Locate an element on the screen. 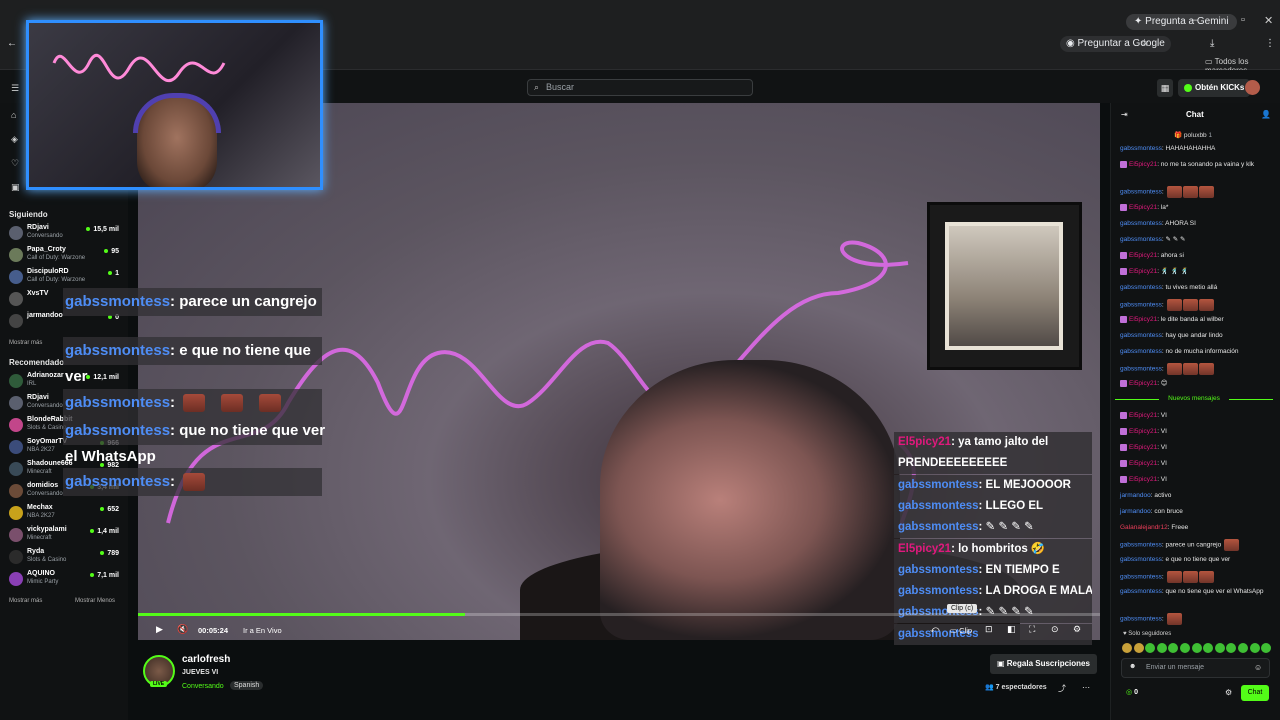  chat-text: : la* is located at coordinates (1163, 207).